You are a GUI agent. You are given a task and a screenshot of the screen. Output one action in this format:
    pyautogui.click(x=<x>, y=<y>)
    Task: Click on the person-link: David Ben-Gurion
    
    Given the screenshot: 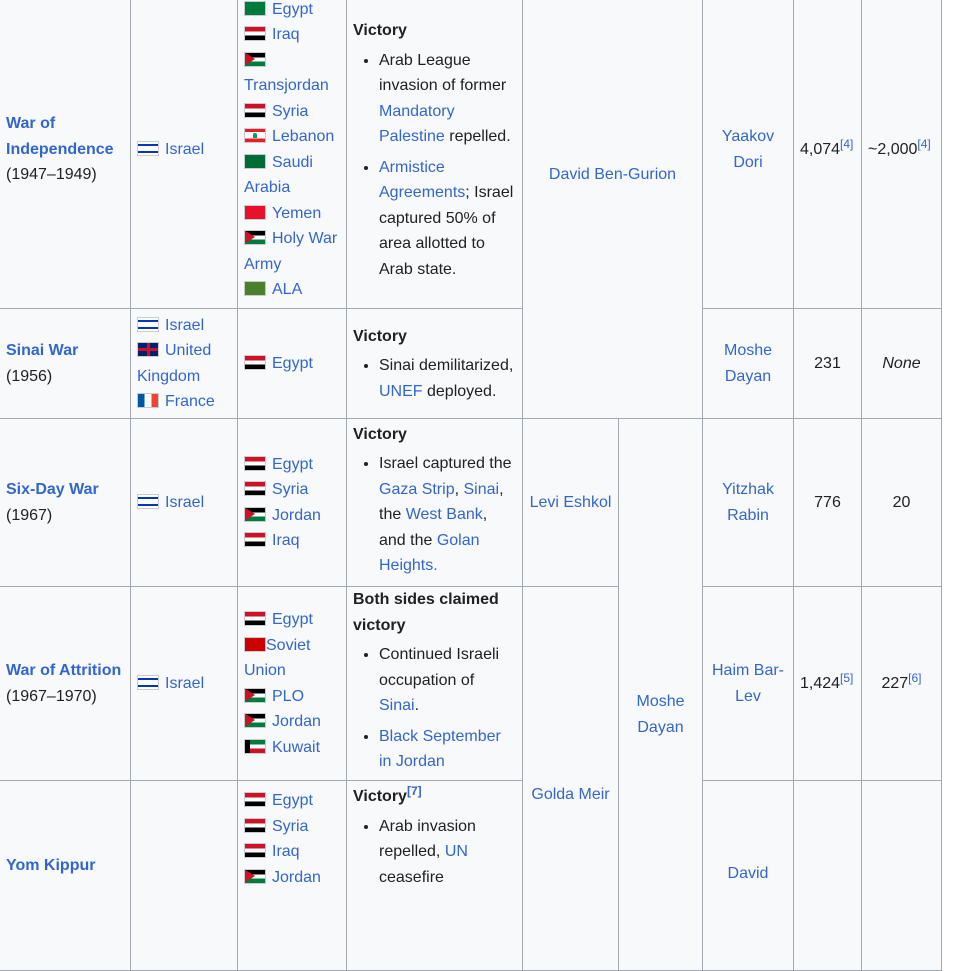 What is the action you would take?
    pyautogui.click(x=612, y=174)
    